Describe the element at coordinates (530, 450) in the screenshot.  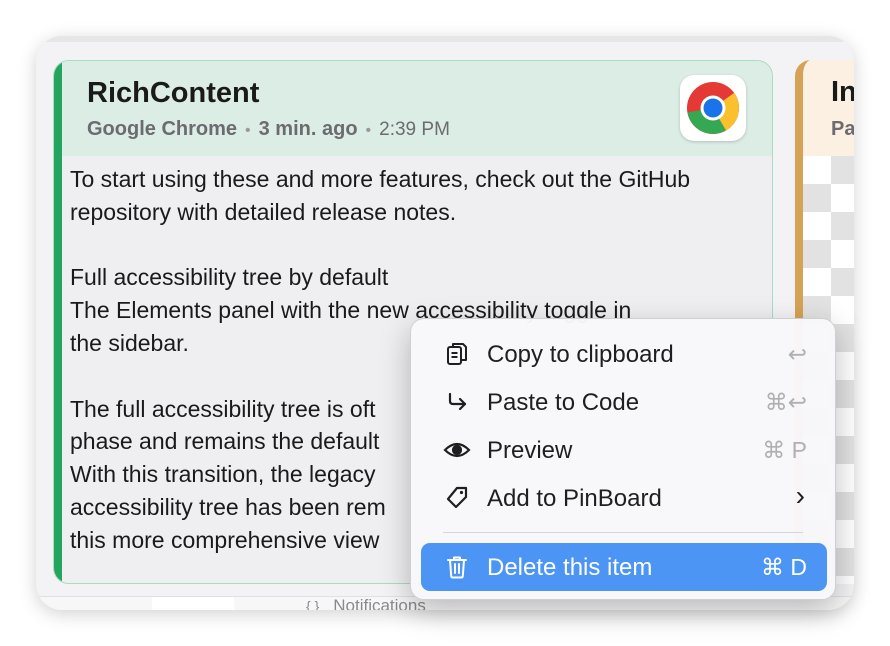
I see `menu-item-label: Preview` at that location.